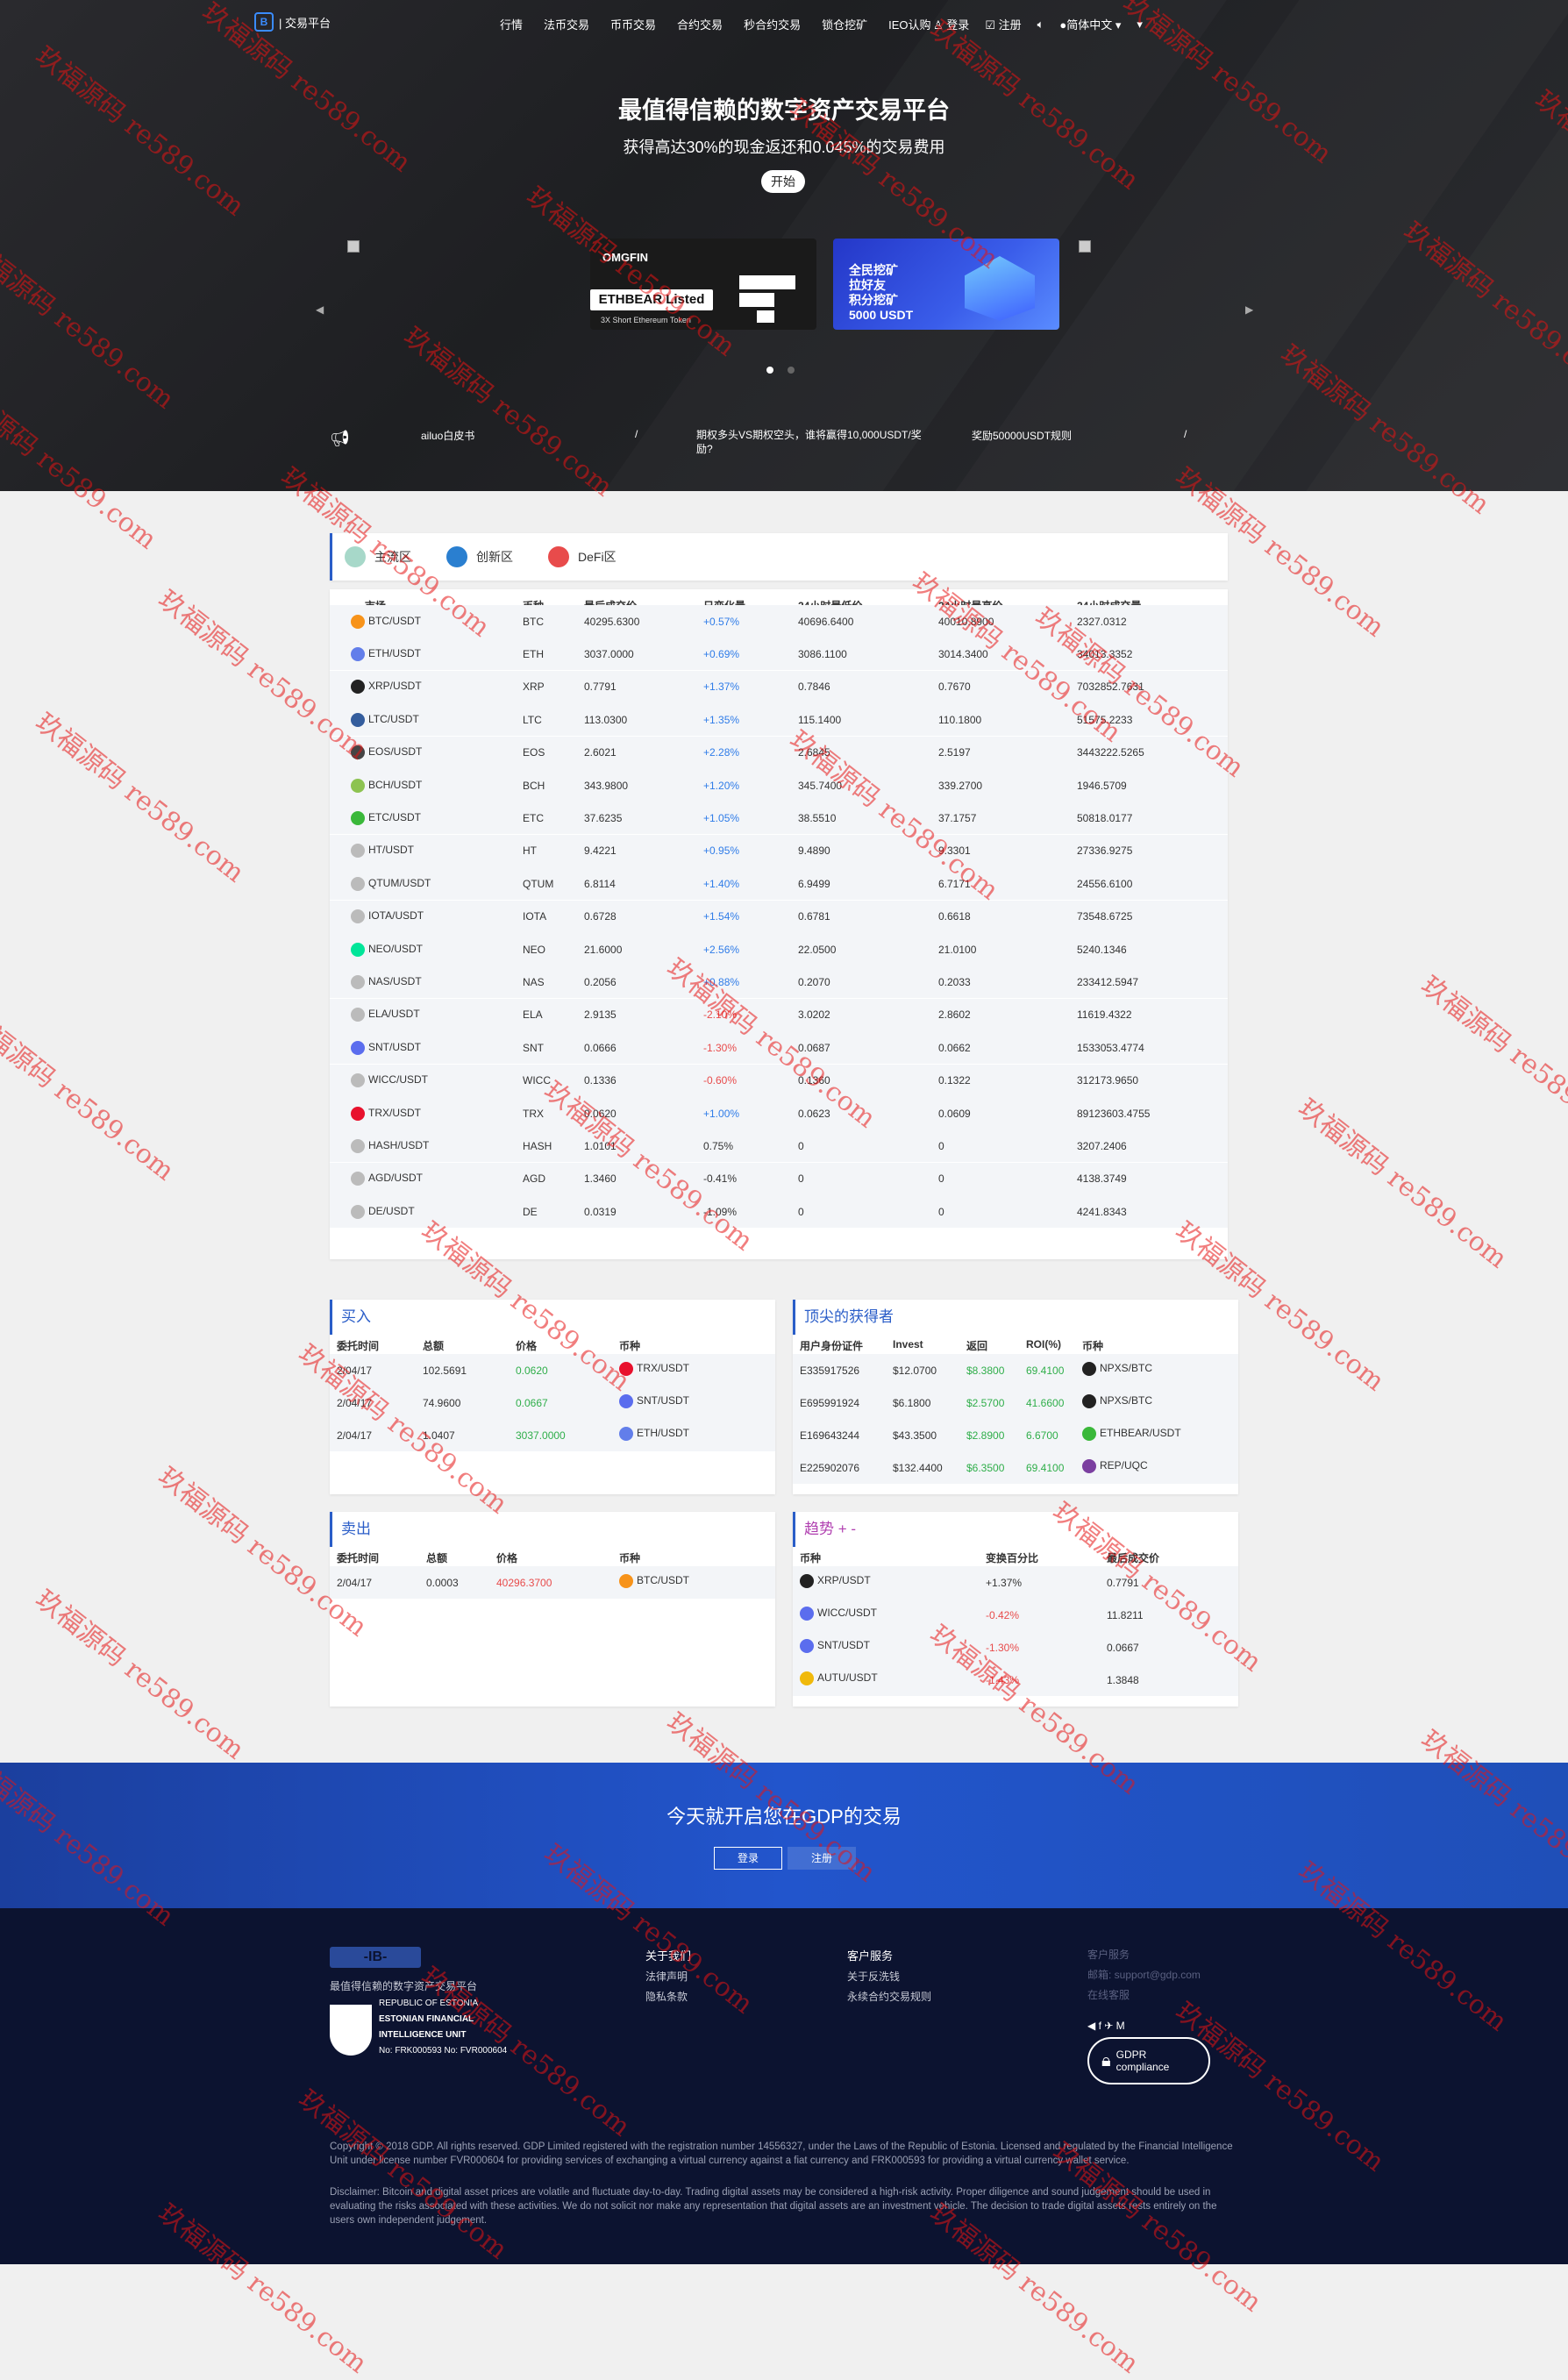 The image size is (1568, 2380). What do you see at coordinates (601, 1211) in the screenshot?
I see `cell-text: 0.0319` at bounding box center [601, 1211].